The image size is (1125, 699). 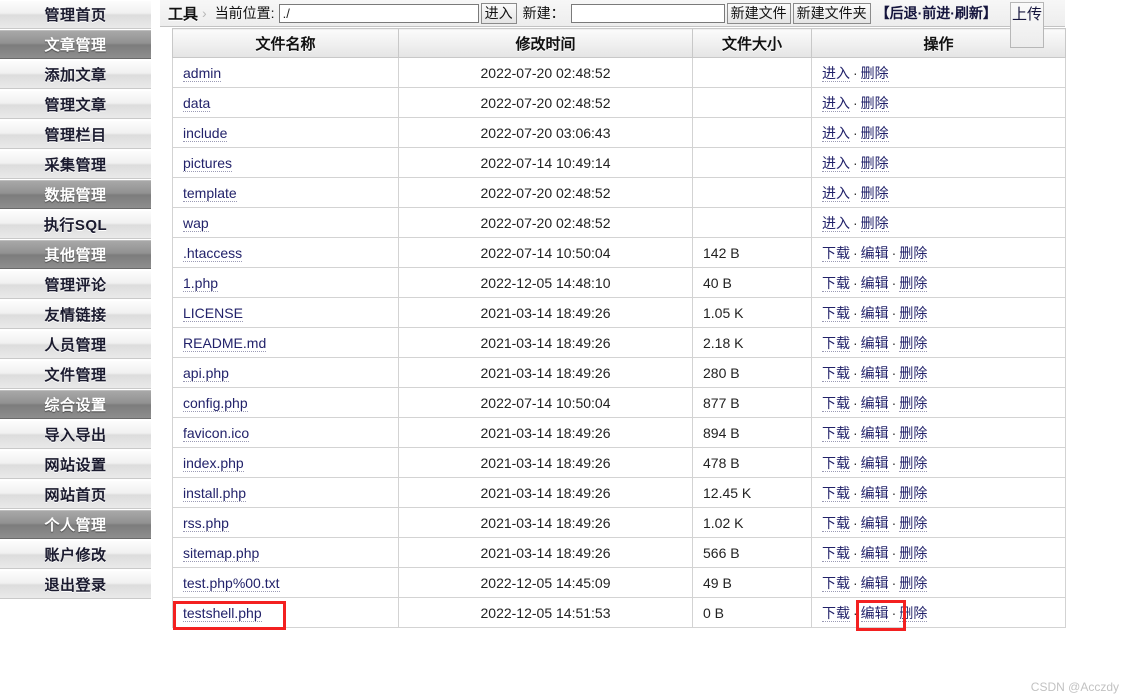 I want to click on upload-button: 上传, so click(x=1027, y=25).